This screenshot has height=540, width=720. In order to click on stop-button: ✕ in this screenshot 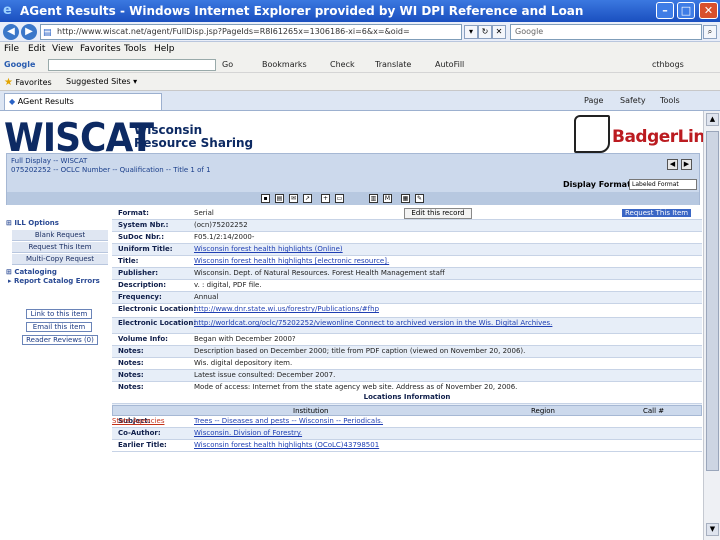, I will do `click(499, 32)`.